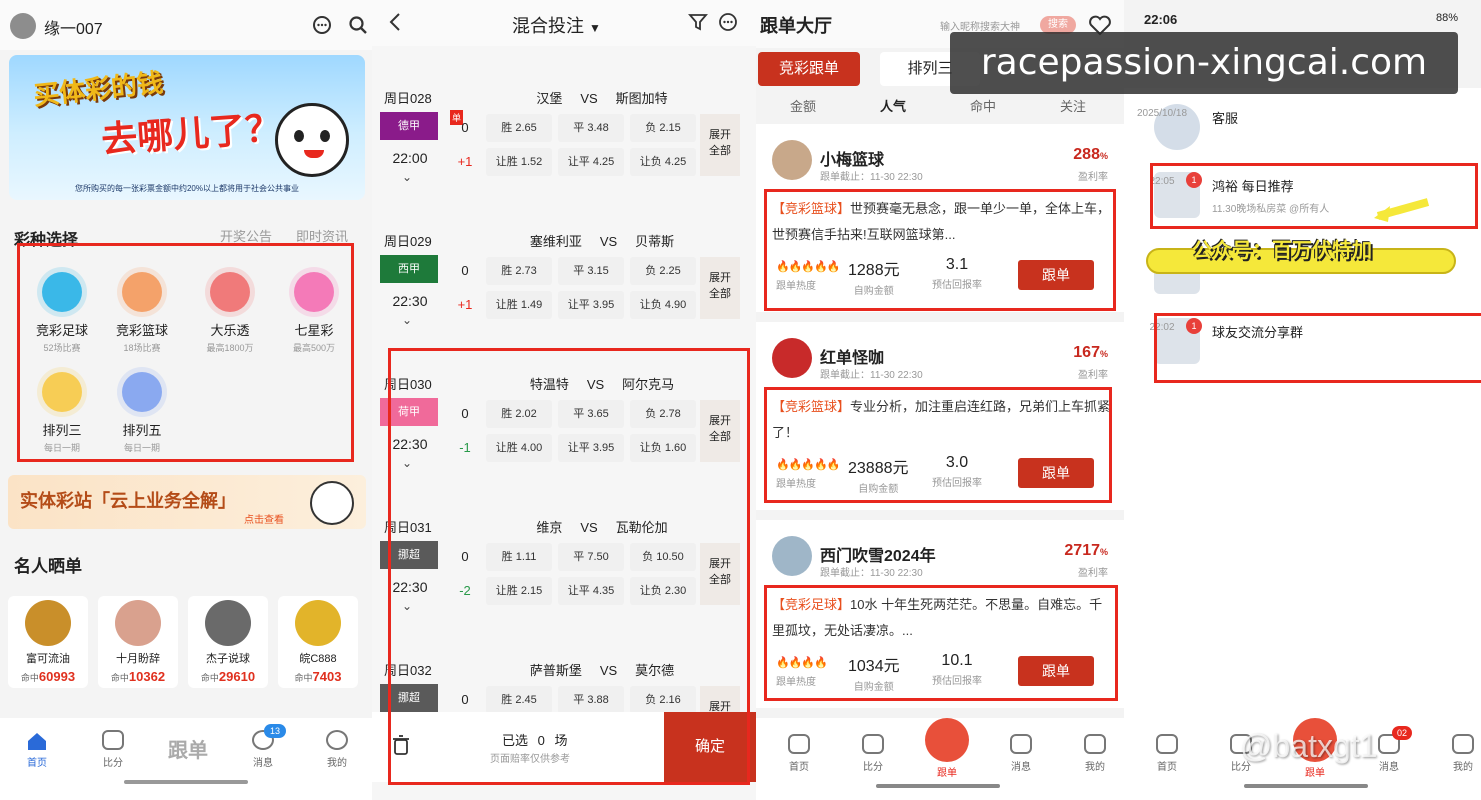 Image resolution: width=1481 pixels, height=800 pixels. What do you see at coordinates (728, 22) in the screenshot?
I see `more-icon` at bounding box center [728, 22].